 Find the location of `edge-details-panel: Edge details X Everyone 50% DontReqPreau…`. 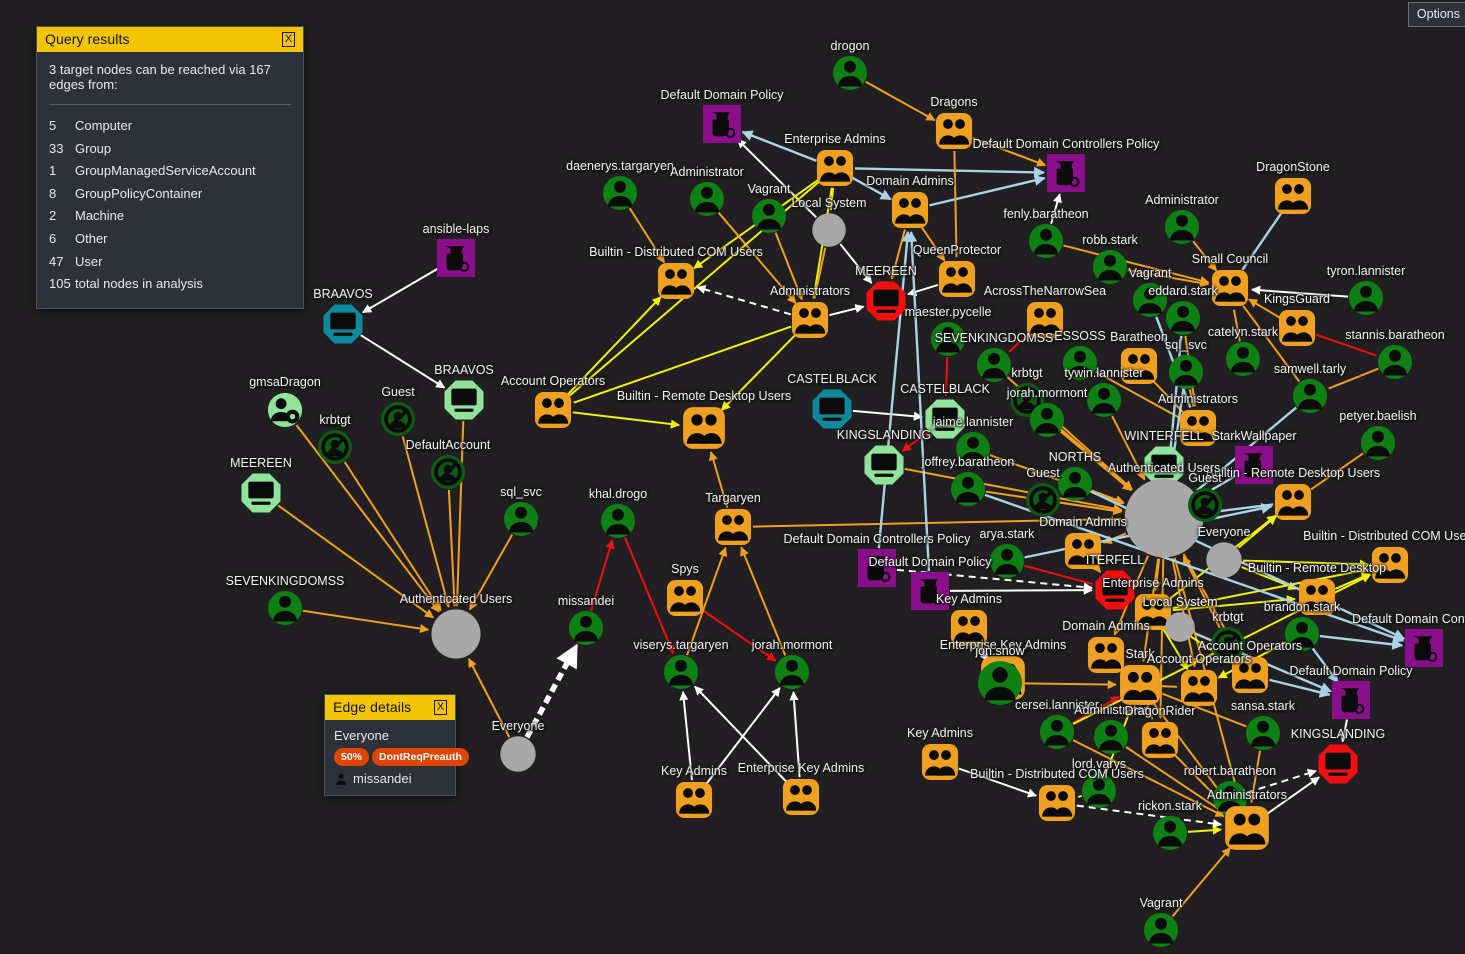

edge-details-panel: Edge details X Everyone 50% DontReqPreau… is located at coordinates (396, 745).